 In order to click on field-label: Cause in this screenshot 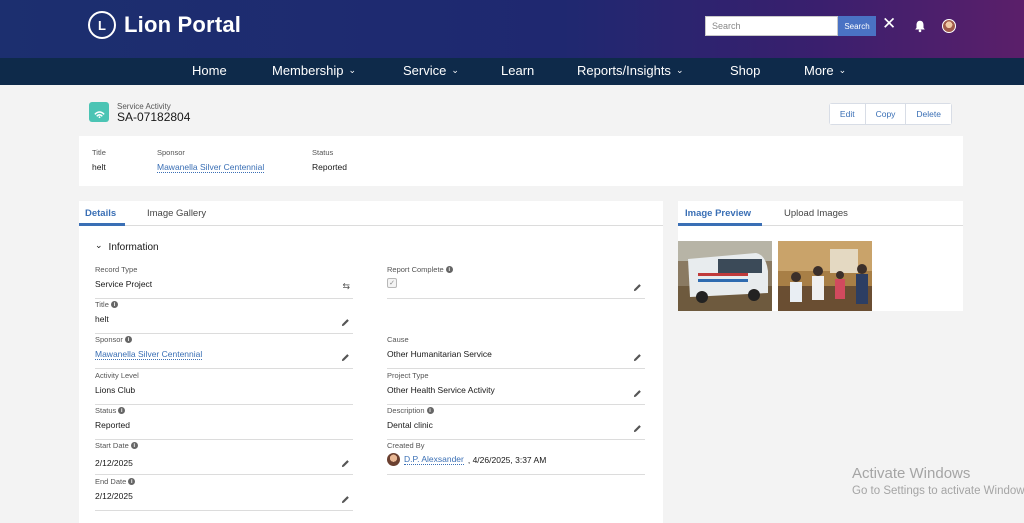, I will do `click(516, 339)`.